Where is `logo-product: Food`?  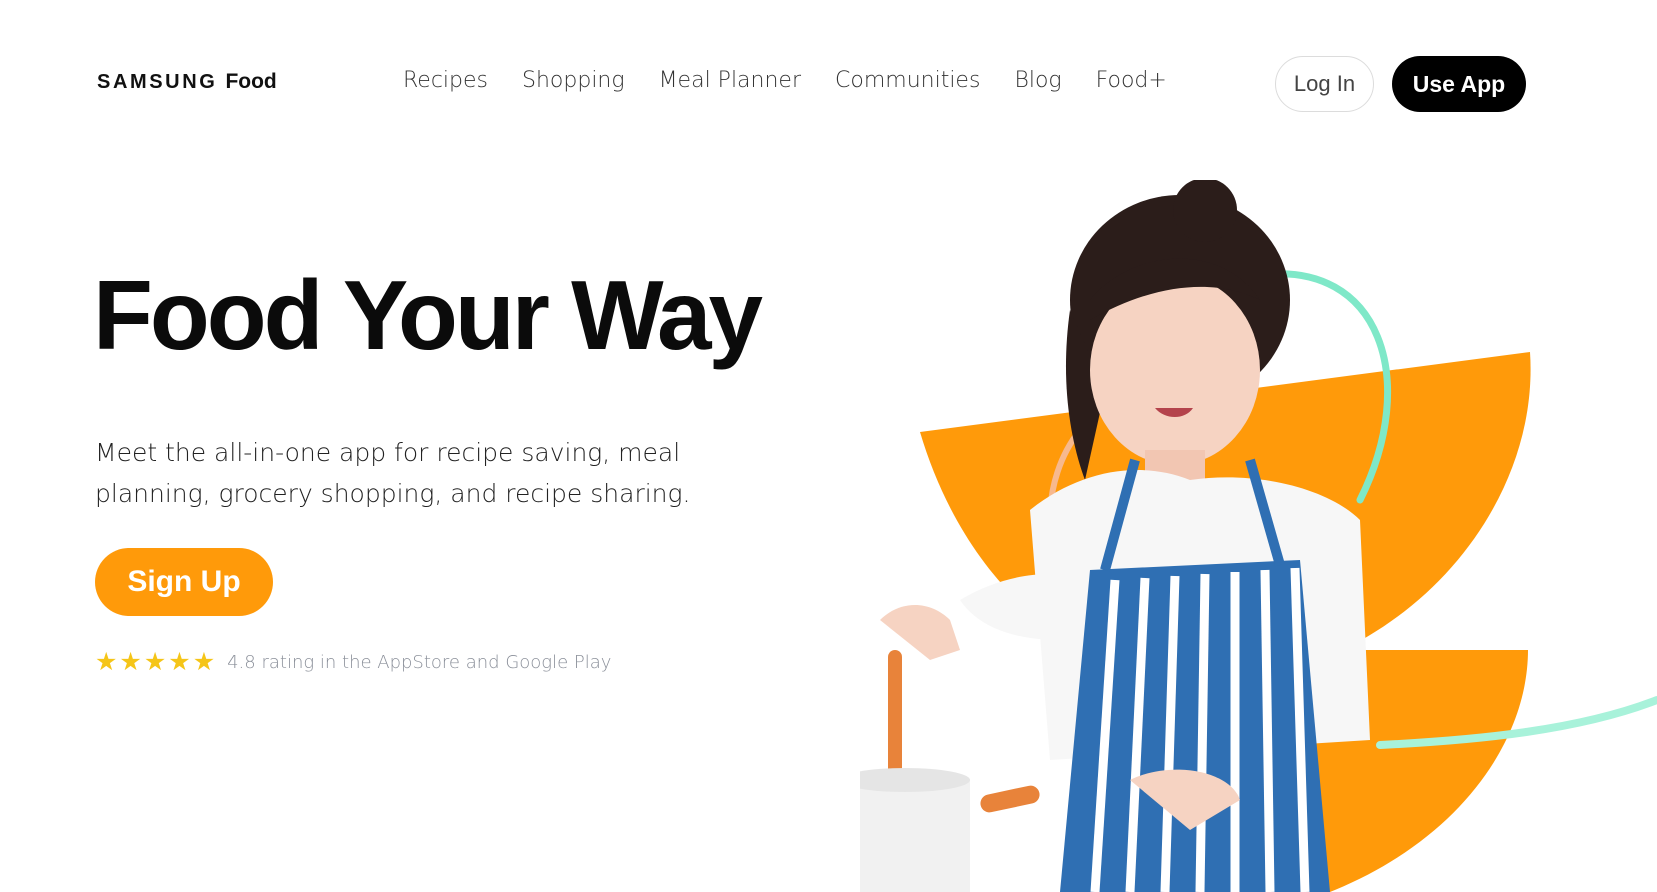
logo-product: Food is located at coordinates (251, 81).